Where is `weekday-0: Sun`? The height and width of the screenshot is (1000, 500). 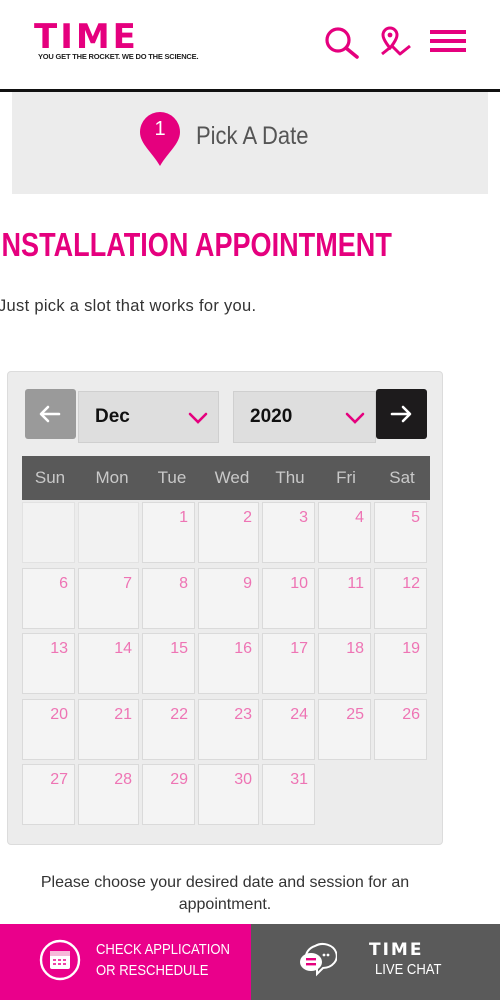 weekday-0: Sun is located at coordinates (50, 477).